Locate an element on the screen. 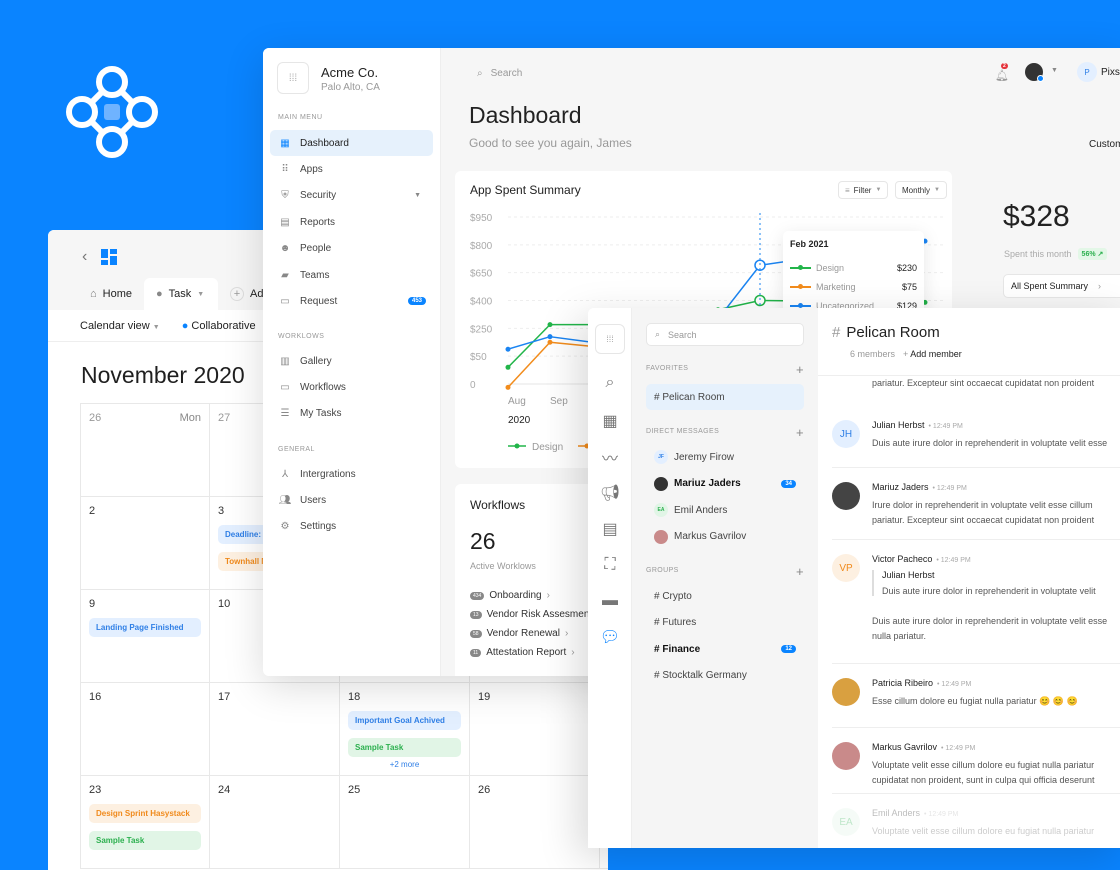 The image size is (1120, 870). tab-home: ⌂ Home is located at coordinates (111, 294).